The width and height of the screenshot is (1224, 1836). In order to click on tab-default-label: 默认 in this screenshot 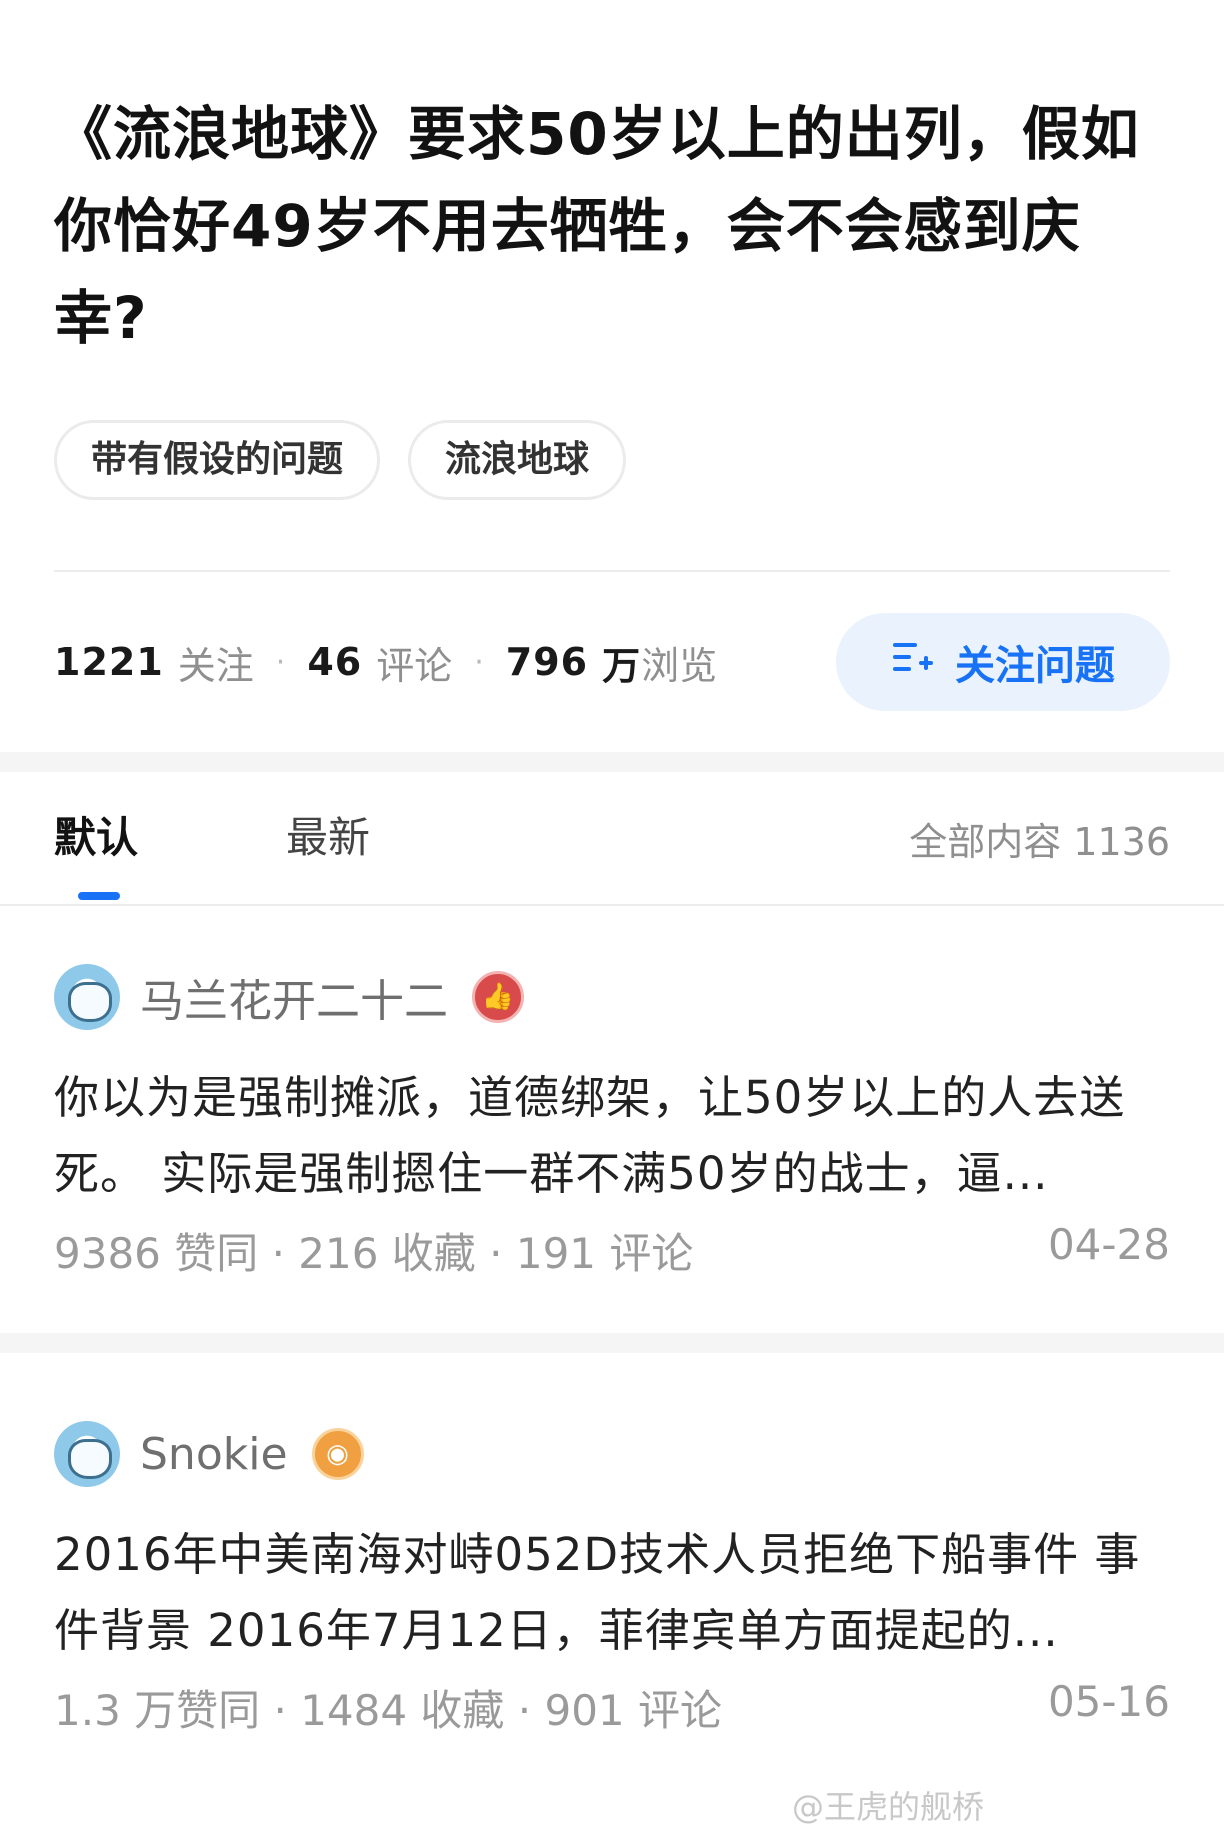, I will do `click(96, 837)`.